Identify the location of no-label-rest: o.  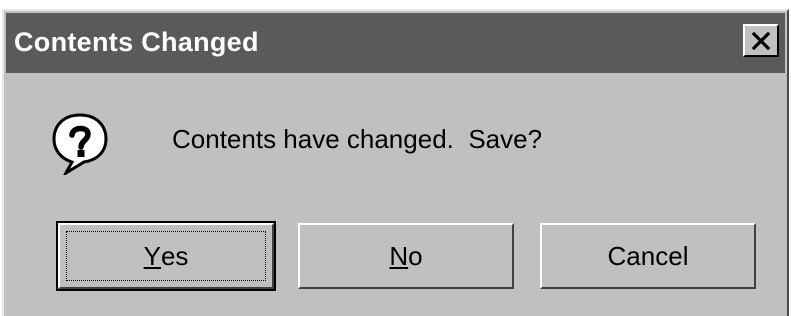
(415, 255).